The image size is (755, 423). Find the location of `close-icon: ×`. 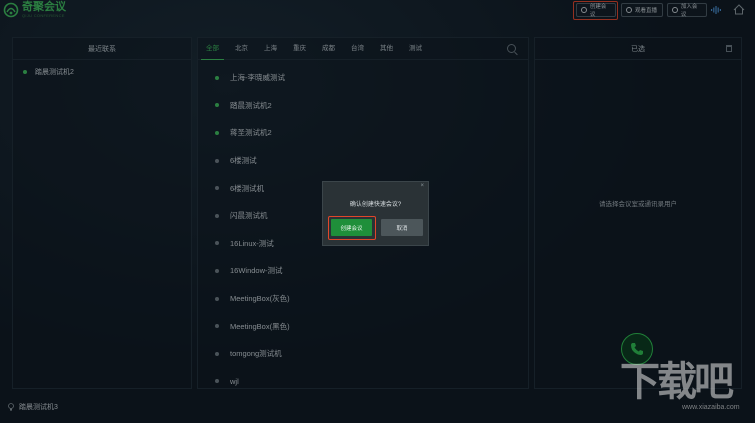

close-icon: × is located at coordinates (422, 186).